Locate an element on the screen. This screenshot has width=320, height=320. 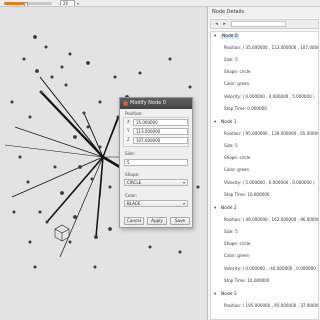
forward-icon: ▸ is located at coordinates (224, 24).